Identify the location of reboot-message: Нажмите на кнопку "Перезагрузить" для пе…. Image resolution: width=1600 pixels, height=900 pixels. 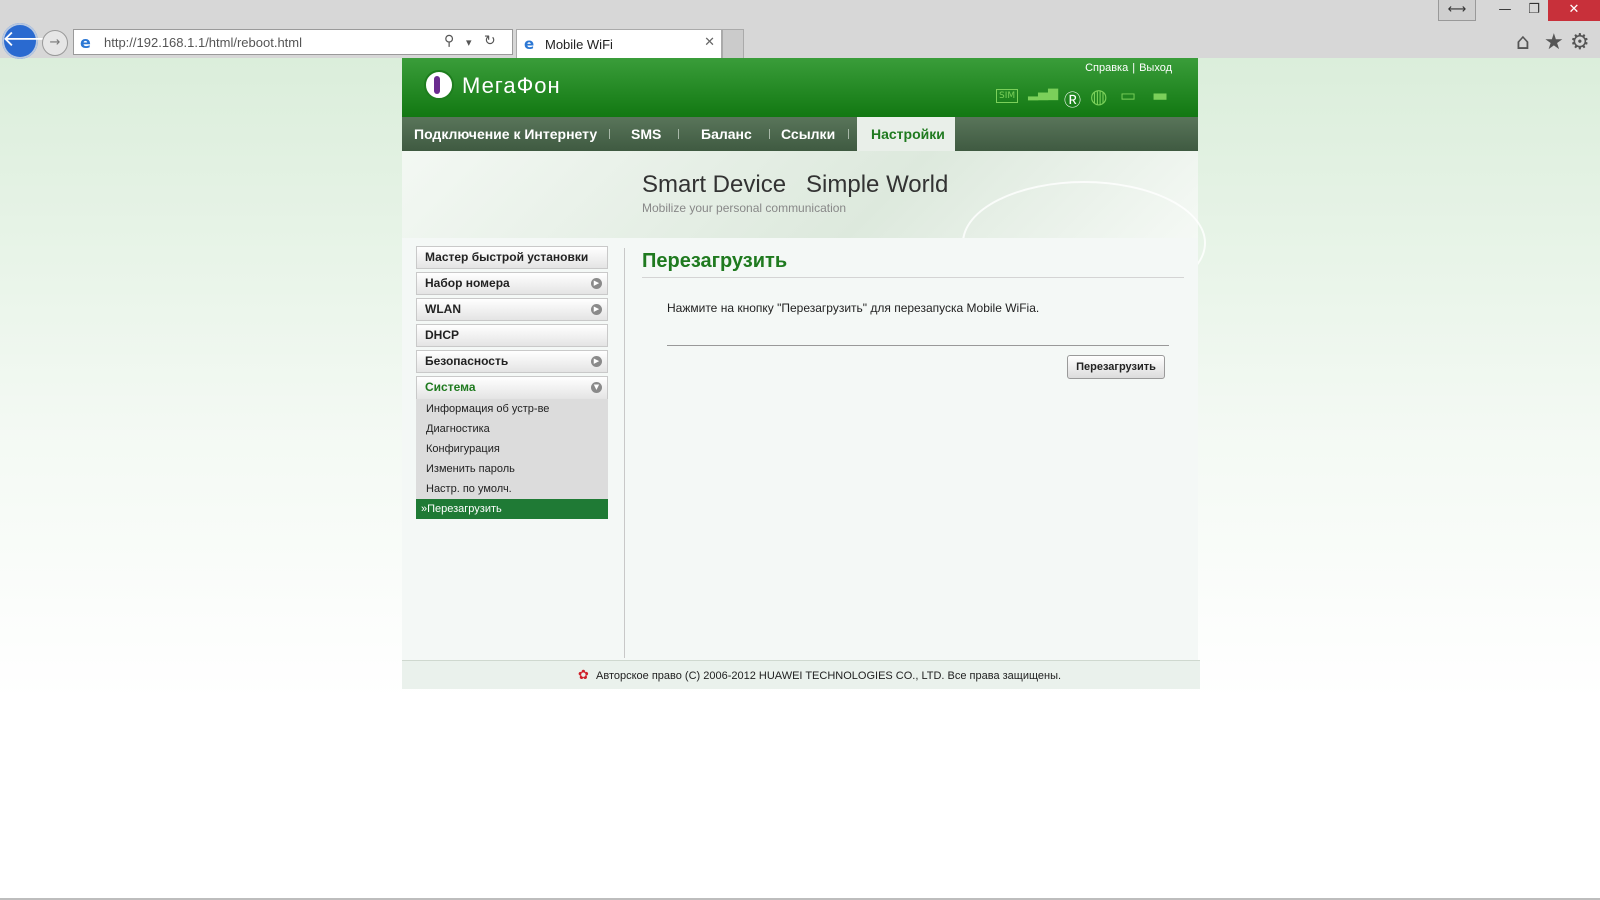
(853, 308).